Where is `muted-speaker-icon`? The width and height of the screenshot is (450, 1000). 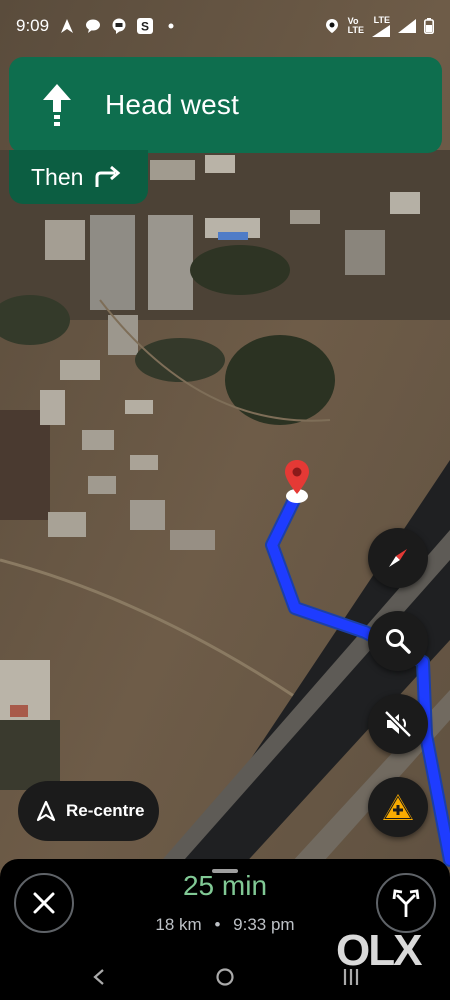 muted-speaker-icon is located at coordinates (398, 724).